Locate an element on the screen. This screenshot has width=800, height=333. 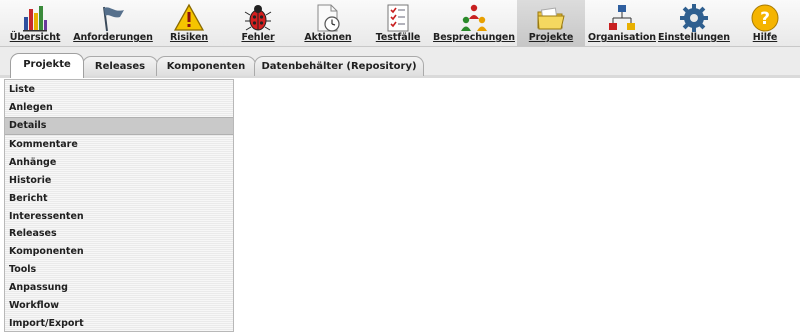
toolbar-hilfe: ? Hilfe is located at coordinates (765, 23).